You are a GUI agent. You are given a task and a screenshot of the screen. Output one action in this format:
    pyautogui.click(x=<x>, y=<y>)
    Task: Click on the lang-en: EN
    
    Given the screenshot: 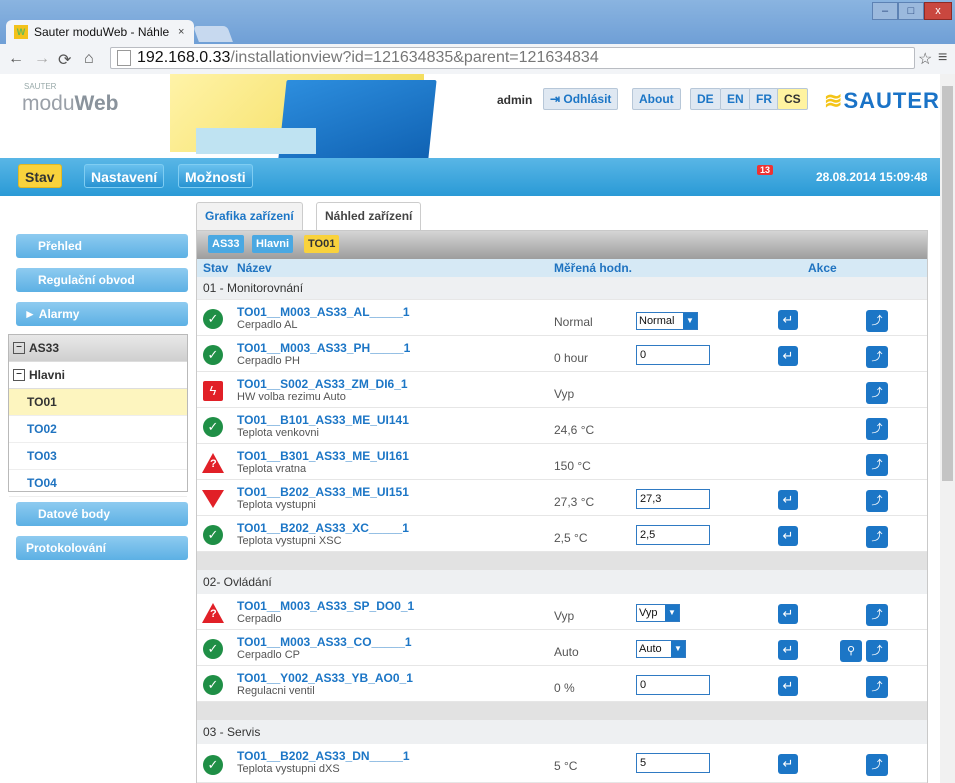 What is the action you would take?
    pyautogui.click(x=735, y=99)
    